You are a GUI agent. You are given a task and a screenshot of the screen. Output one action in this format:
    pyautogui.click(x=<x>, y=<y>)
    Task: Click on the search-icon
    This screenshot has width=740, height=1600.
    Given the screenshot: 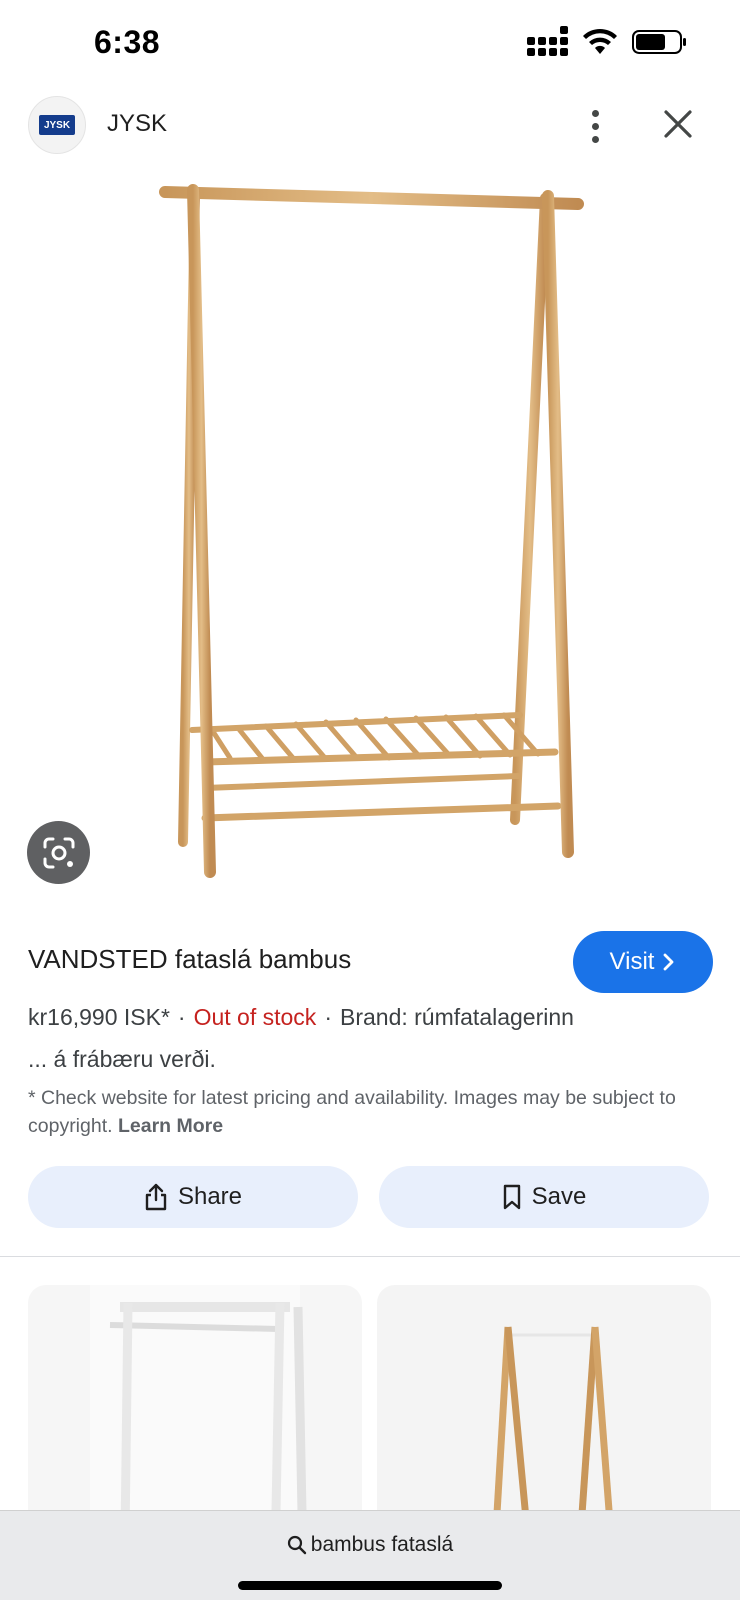 What is the action you would take?
    pyautogui.click(x=296, y=1545)
    